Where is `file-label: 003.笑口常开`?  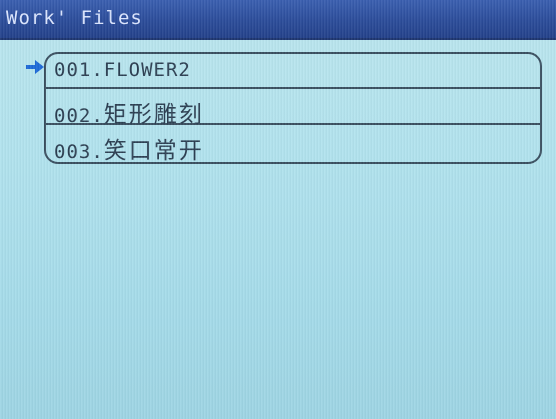 file-label: 003.笑口常开 is located at coordinates (129, 147).